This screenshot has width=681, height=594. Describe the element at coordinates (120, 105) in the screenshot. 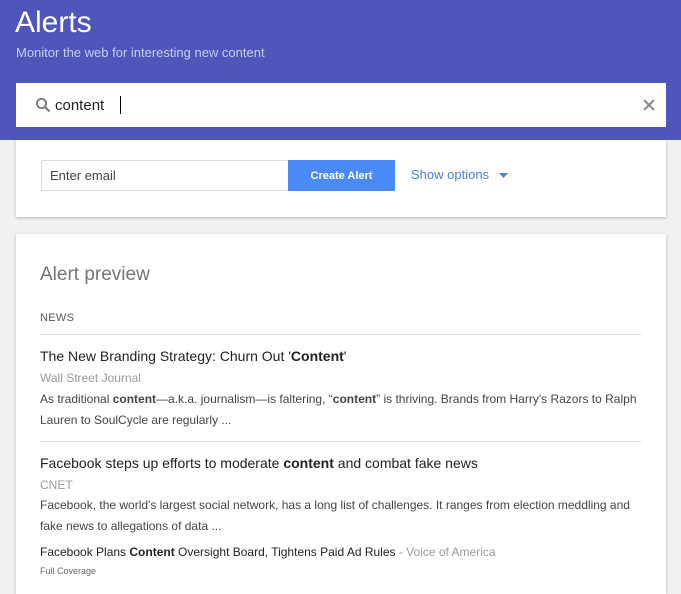

I see `text-caret` at that location.